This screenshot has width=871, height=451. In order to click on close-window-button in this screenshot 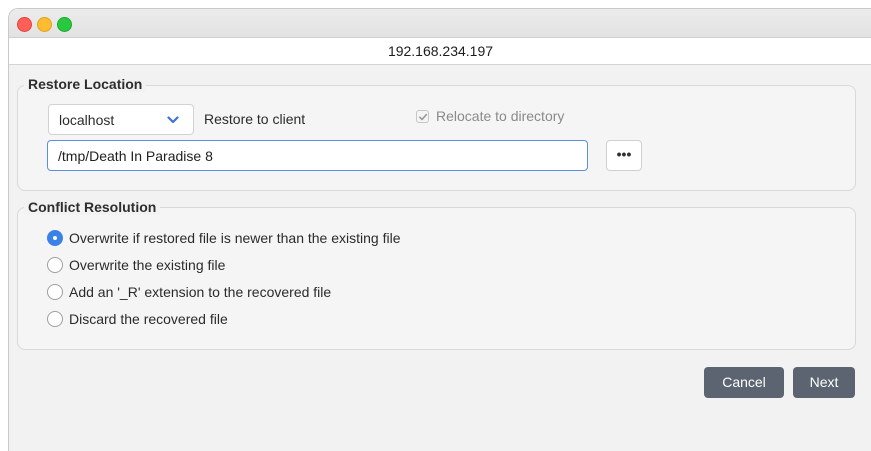, I will do `click(24, 24)`.